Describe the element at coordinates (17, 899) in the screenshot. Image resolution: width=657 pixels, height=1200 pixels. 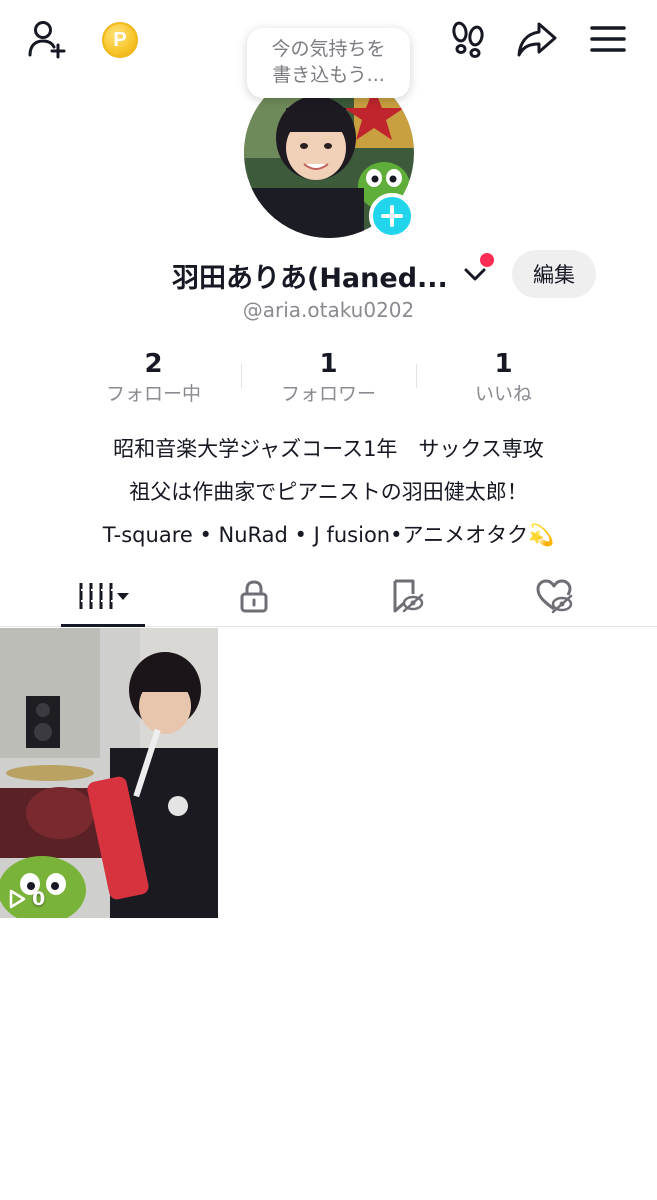
I see `play-icon` at that location.